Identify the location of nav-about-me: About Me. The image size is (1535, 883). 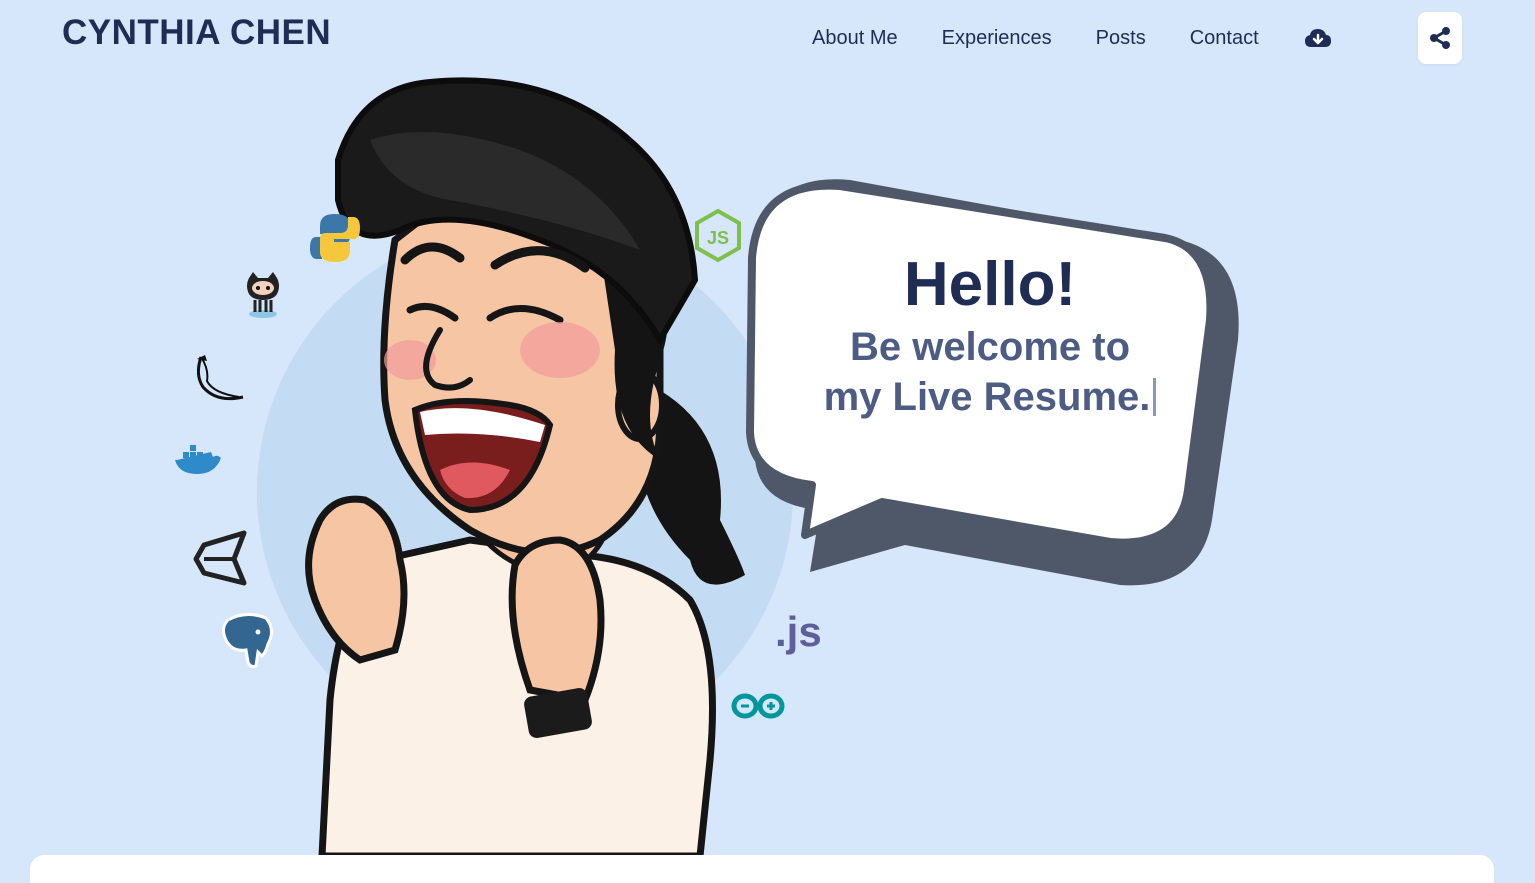
(855, 38).